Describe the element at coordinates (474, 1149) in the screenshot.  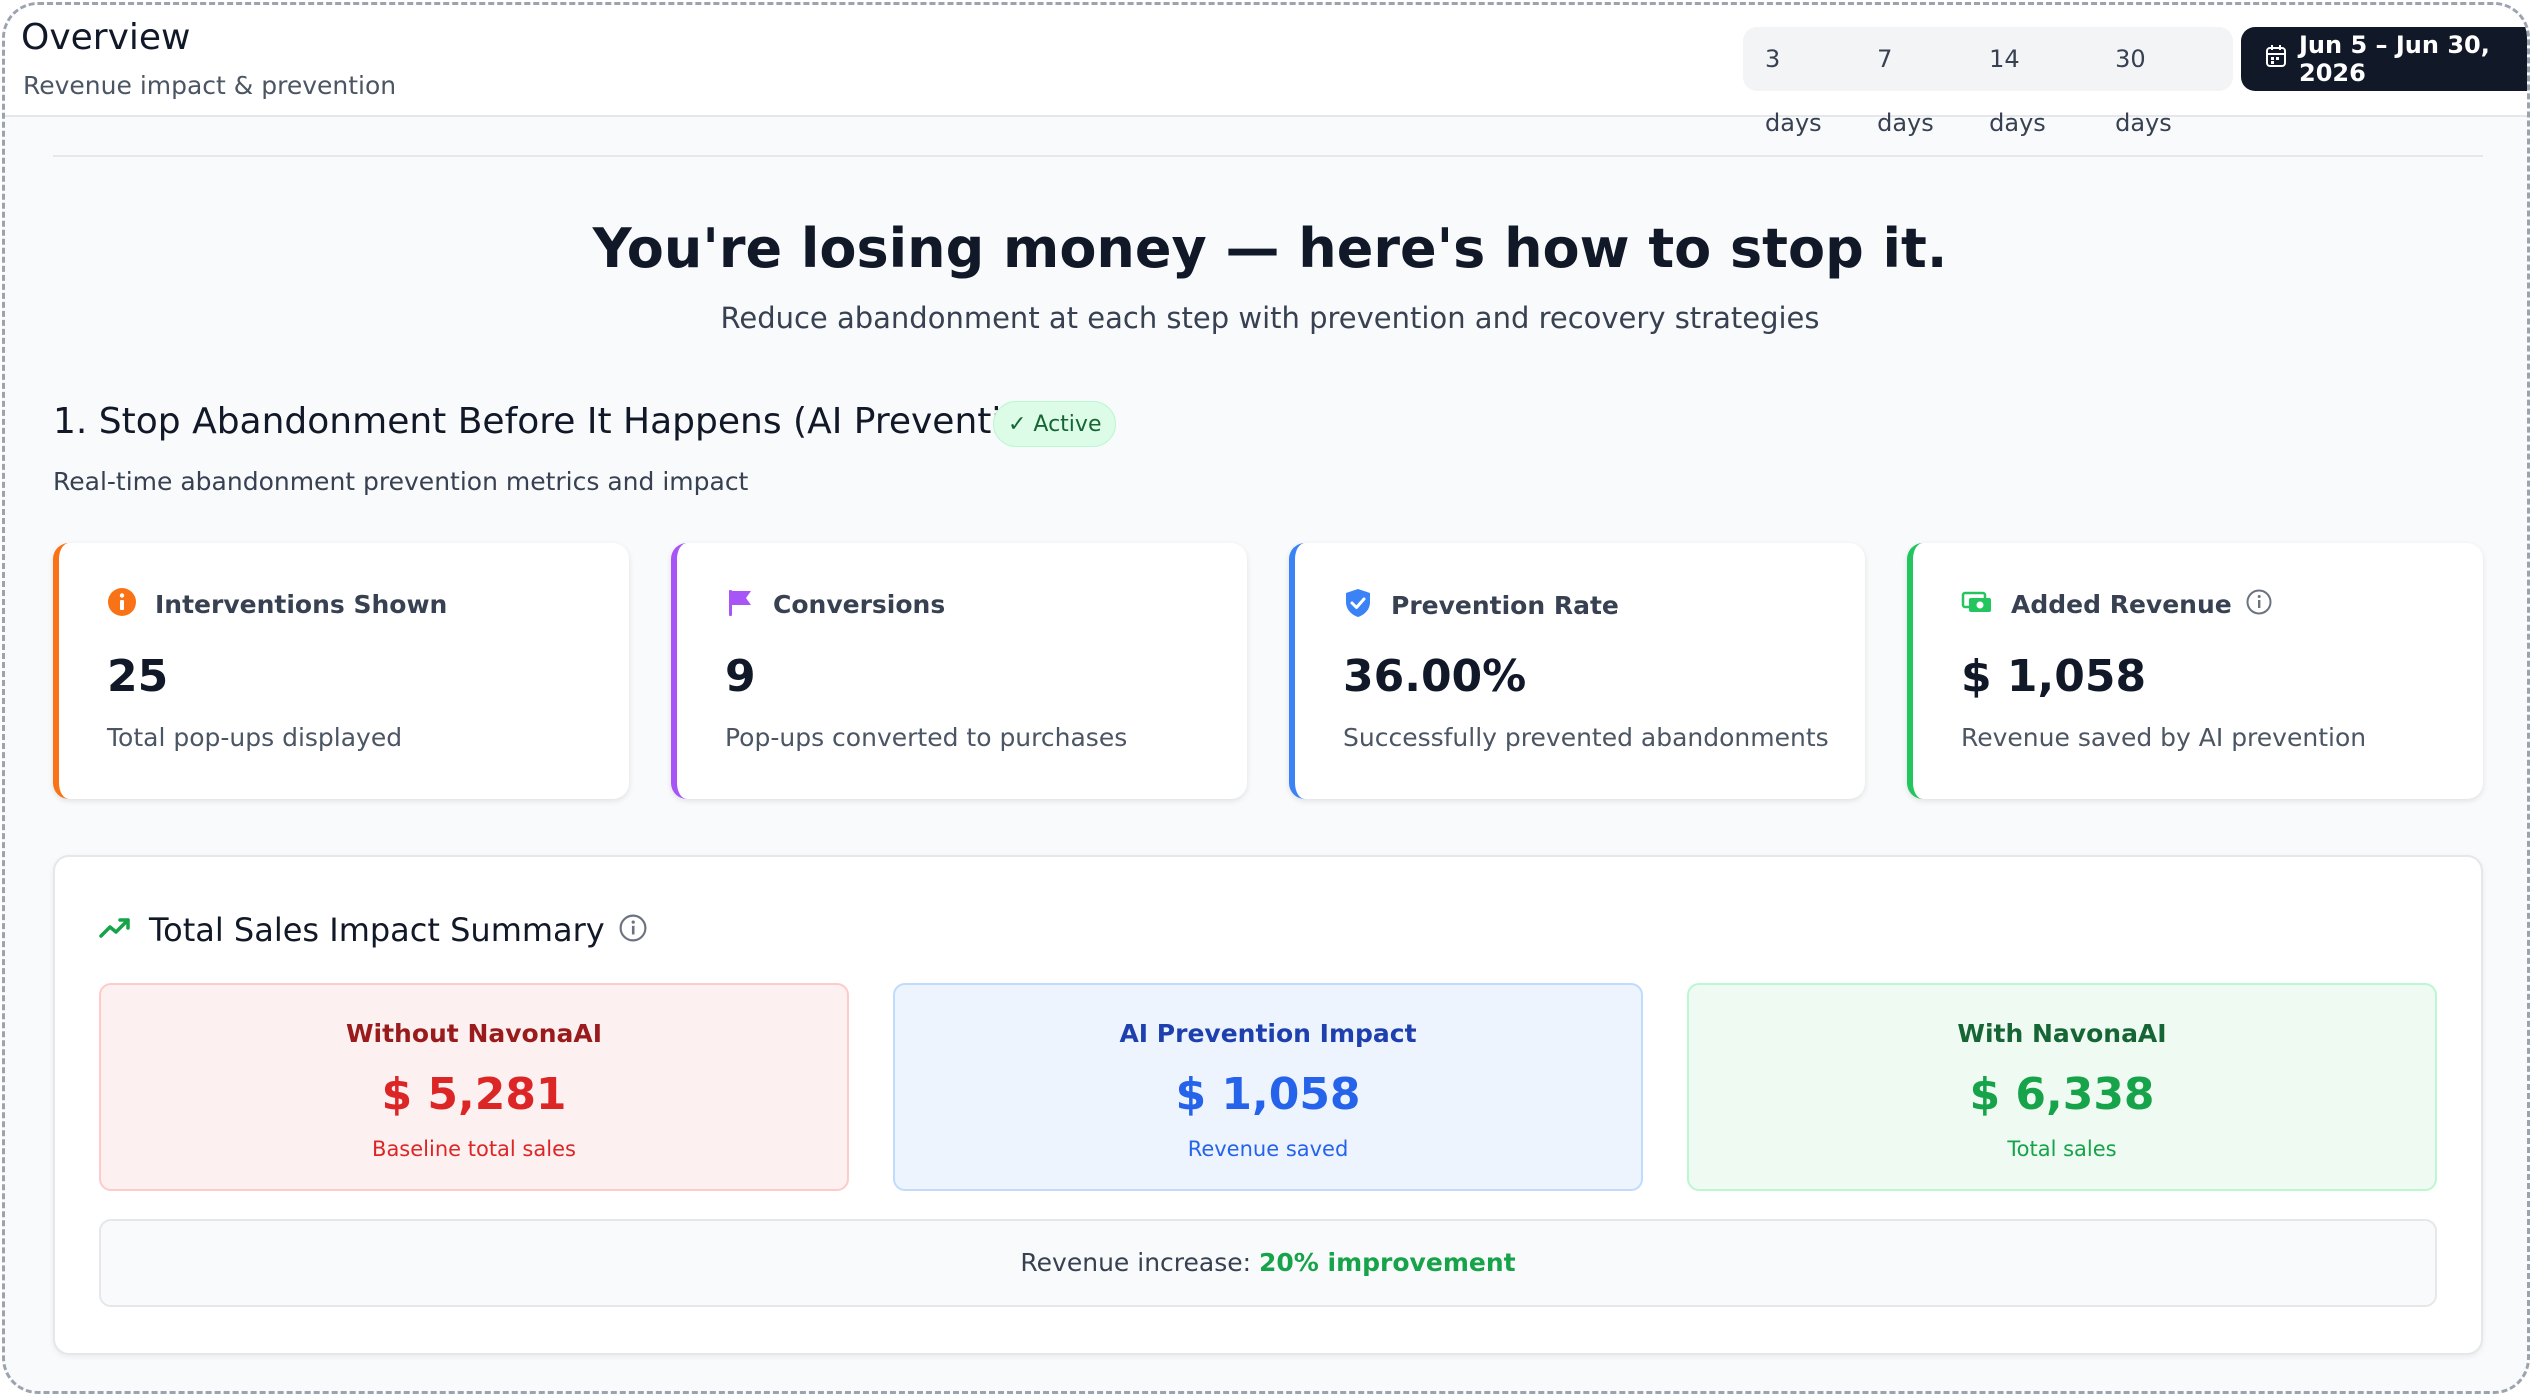
I see `panel-description: Baseline total sales` at that location.